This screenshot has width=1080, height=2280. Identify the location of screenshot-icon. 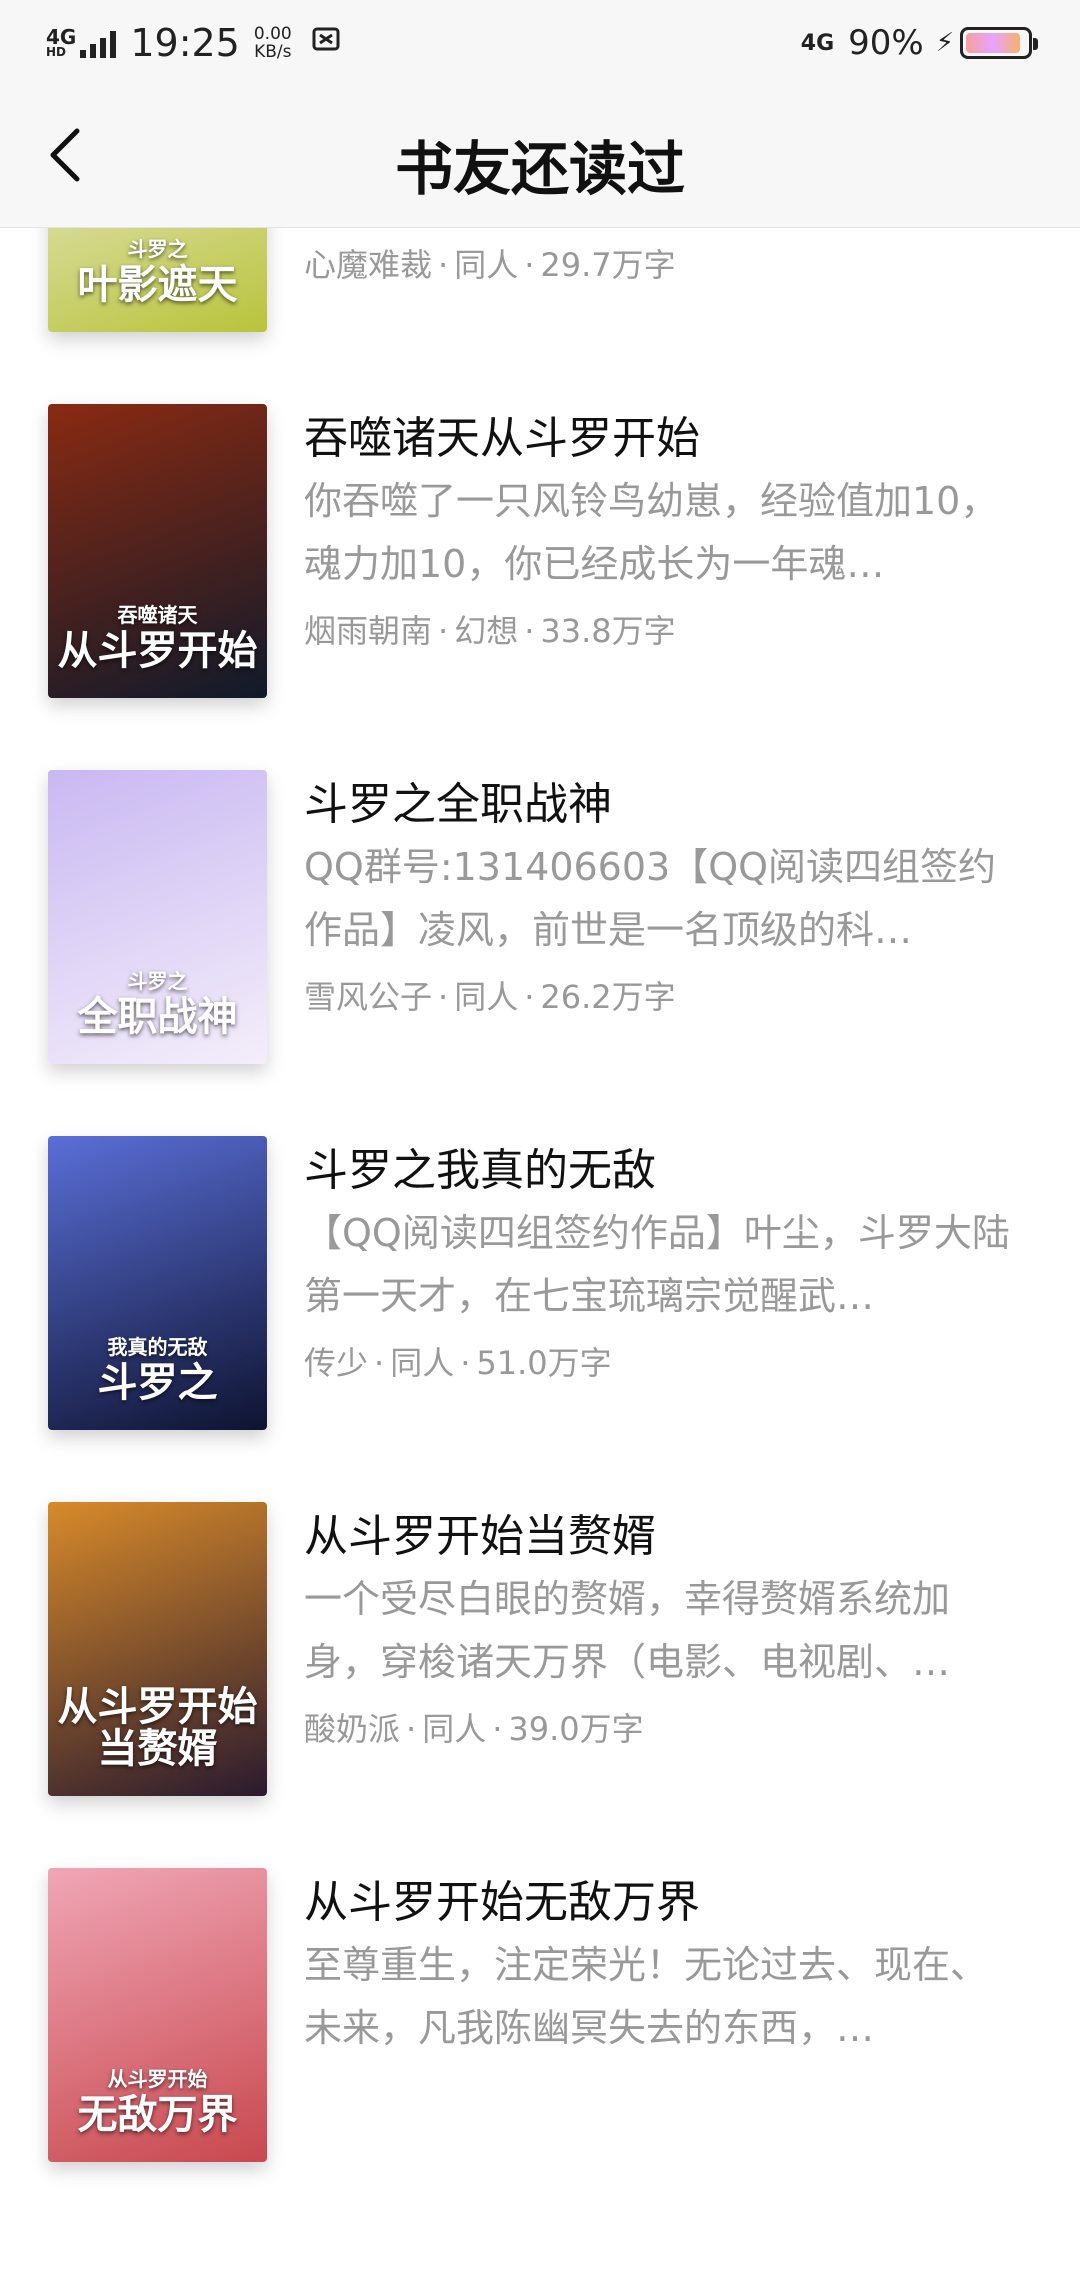
(326, 43).